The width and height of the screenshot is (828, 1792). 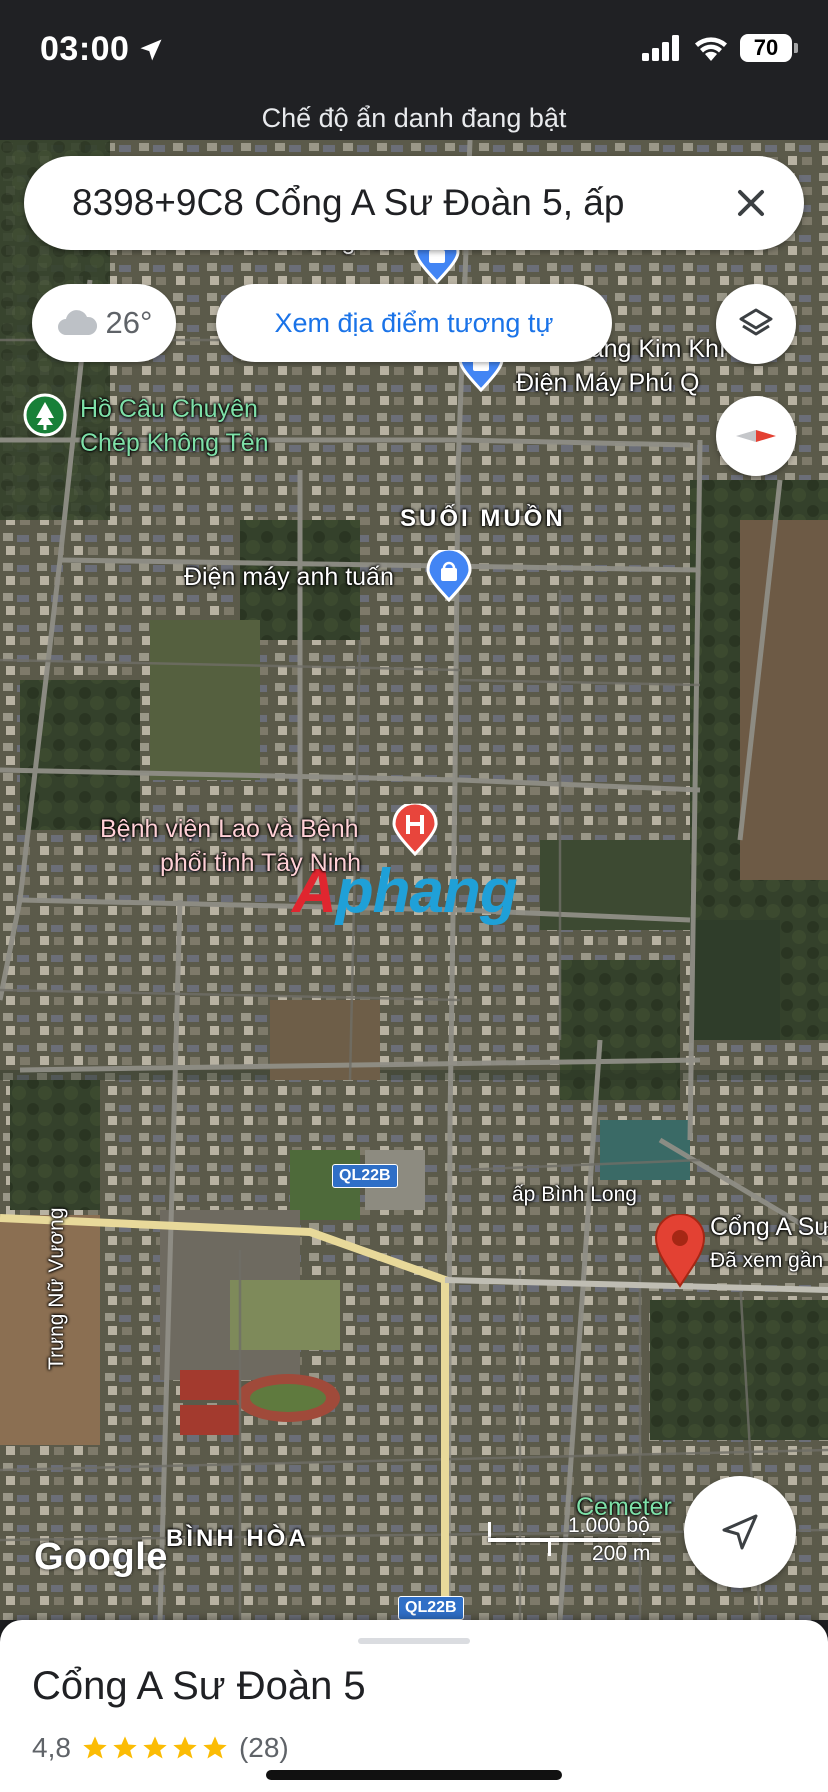 I want to click on search-box: 8398+9C8 Cổng A Sư Đoàn 5, ấp, so click(x=414, y=203).